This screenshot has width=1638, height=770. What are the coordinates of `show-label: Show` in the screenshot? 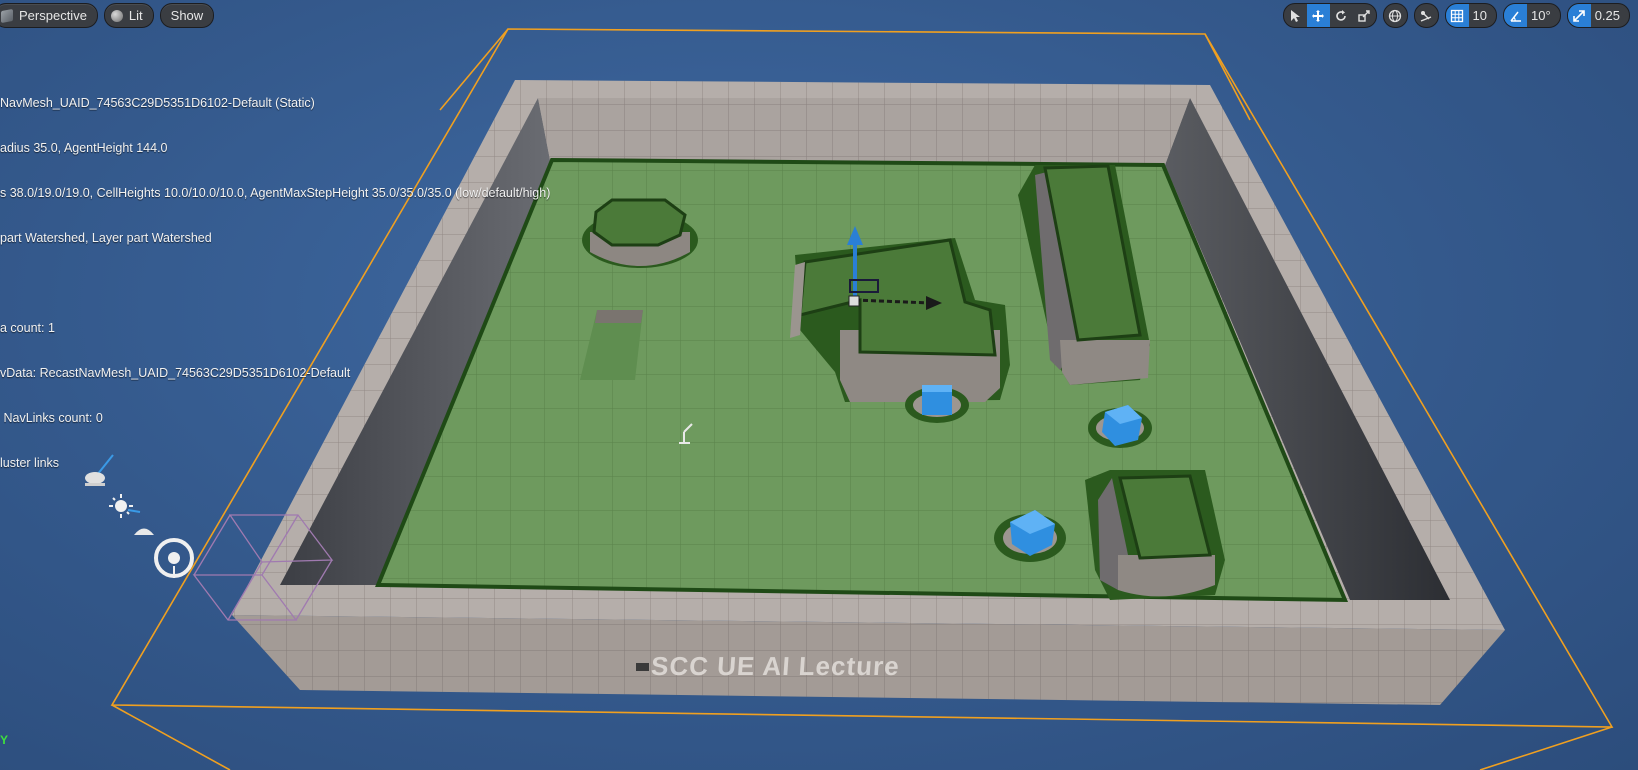 It's located at (187, 15).